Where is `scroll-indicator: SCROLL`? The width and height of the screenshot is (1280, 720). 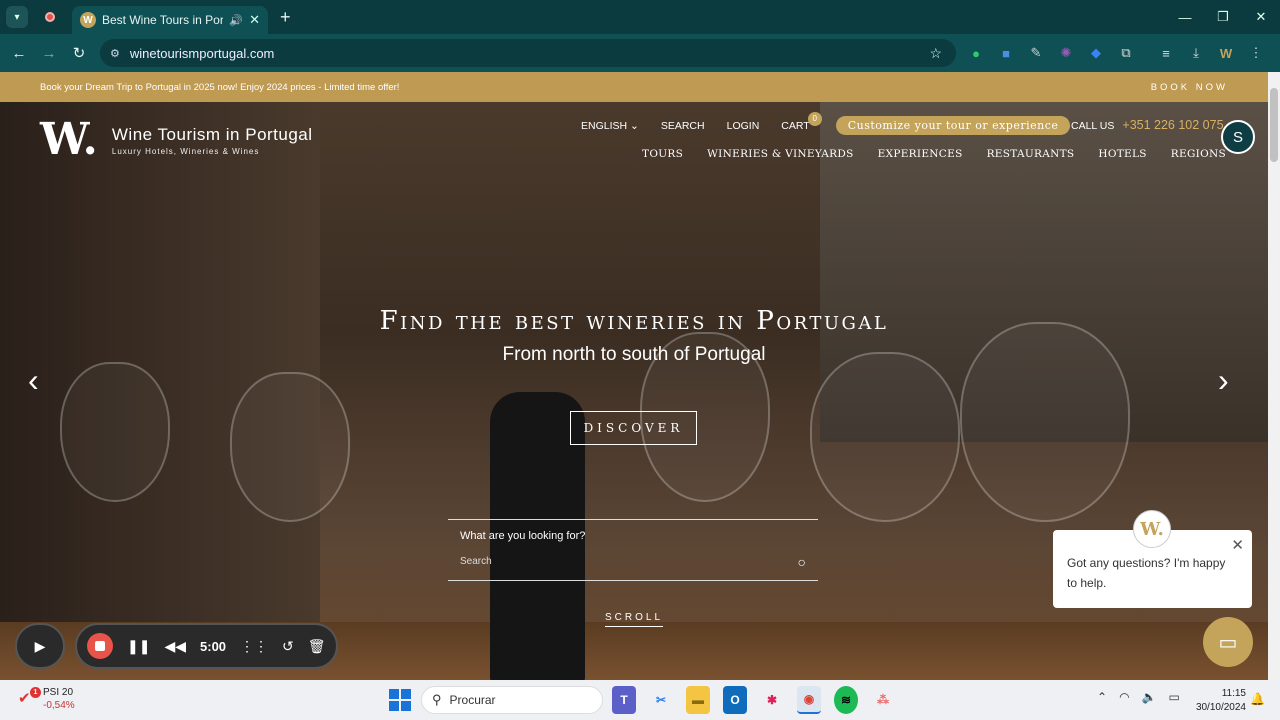
scroll-indicator: SCROLL is located at coordinates (634, 619).